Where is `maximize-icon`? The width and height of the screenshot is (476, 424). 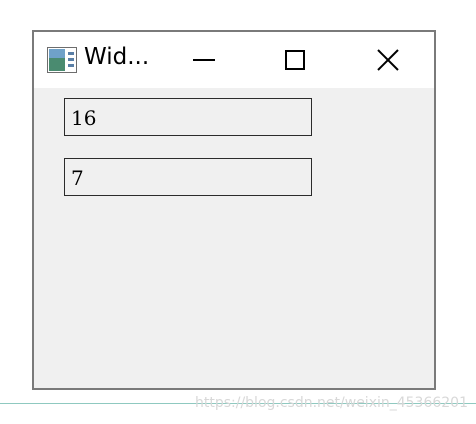 maximize-icon is located at coordinates (295, 60).